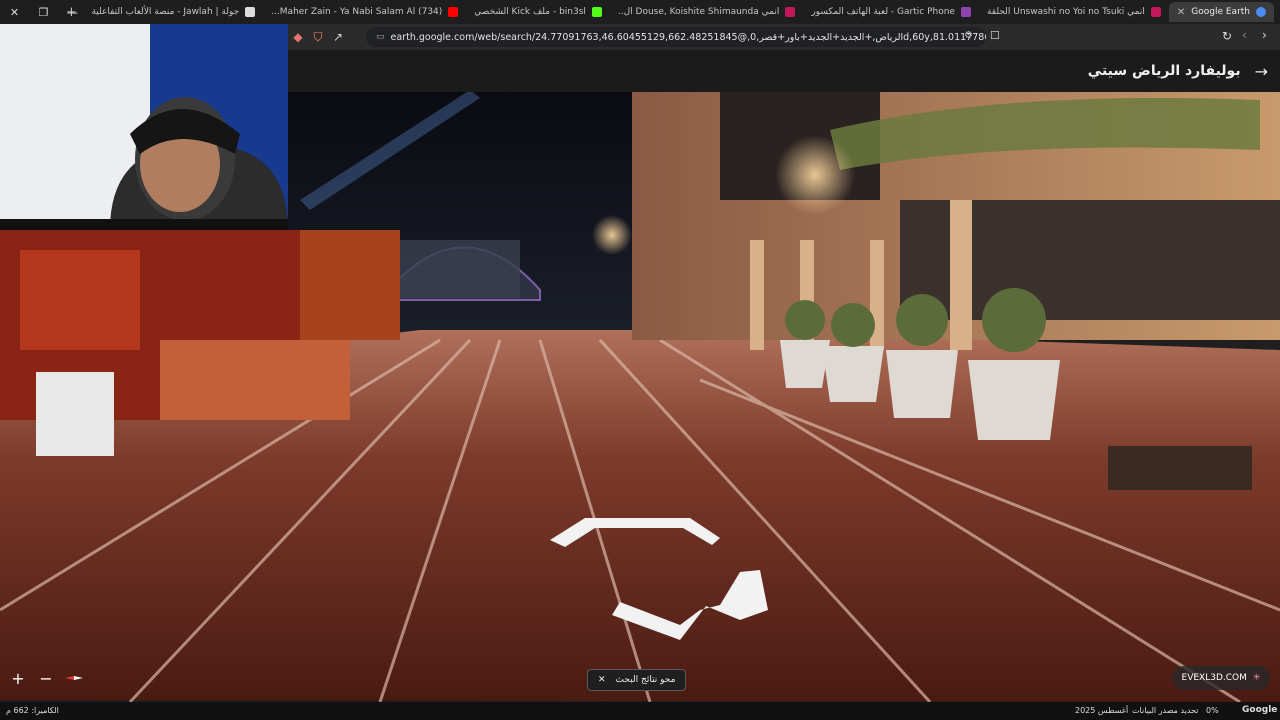  What do you see at coordinates (18, 678) in the screenshot?
I see `zoom-in-button: +` at bounding box center [18, 678].